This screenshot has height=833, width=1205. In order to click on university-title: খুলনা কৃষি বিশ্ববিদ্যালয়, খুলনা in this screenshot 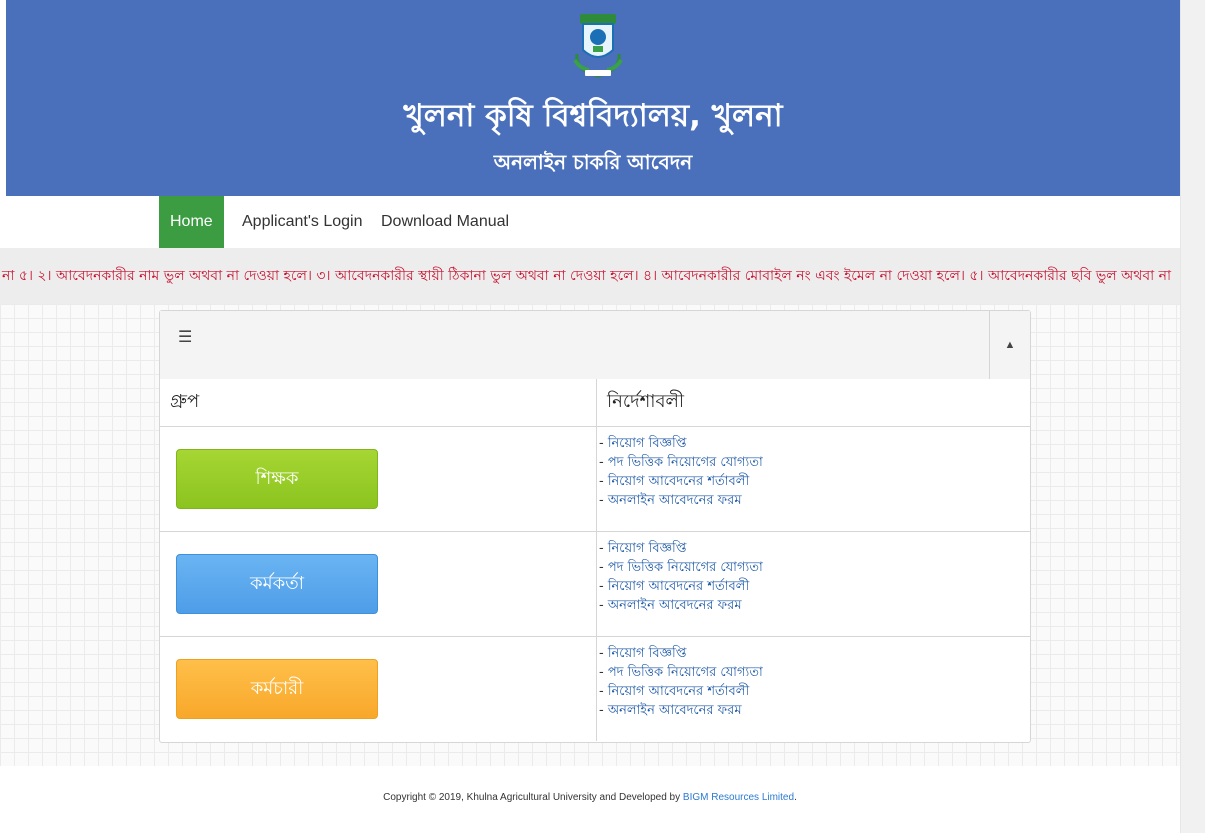, I will do `click(593, 116)`.